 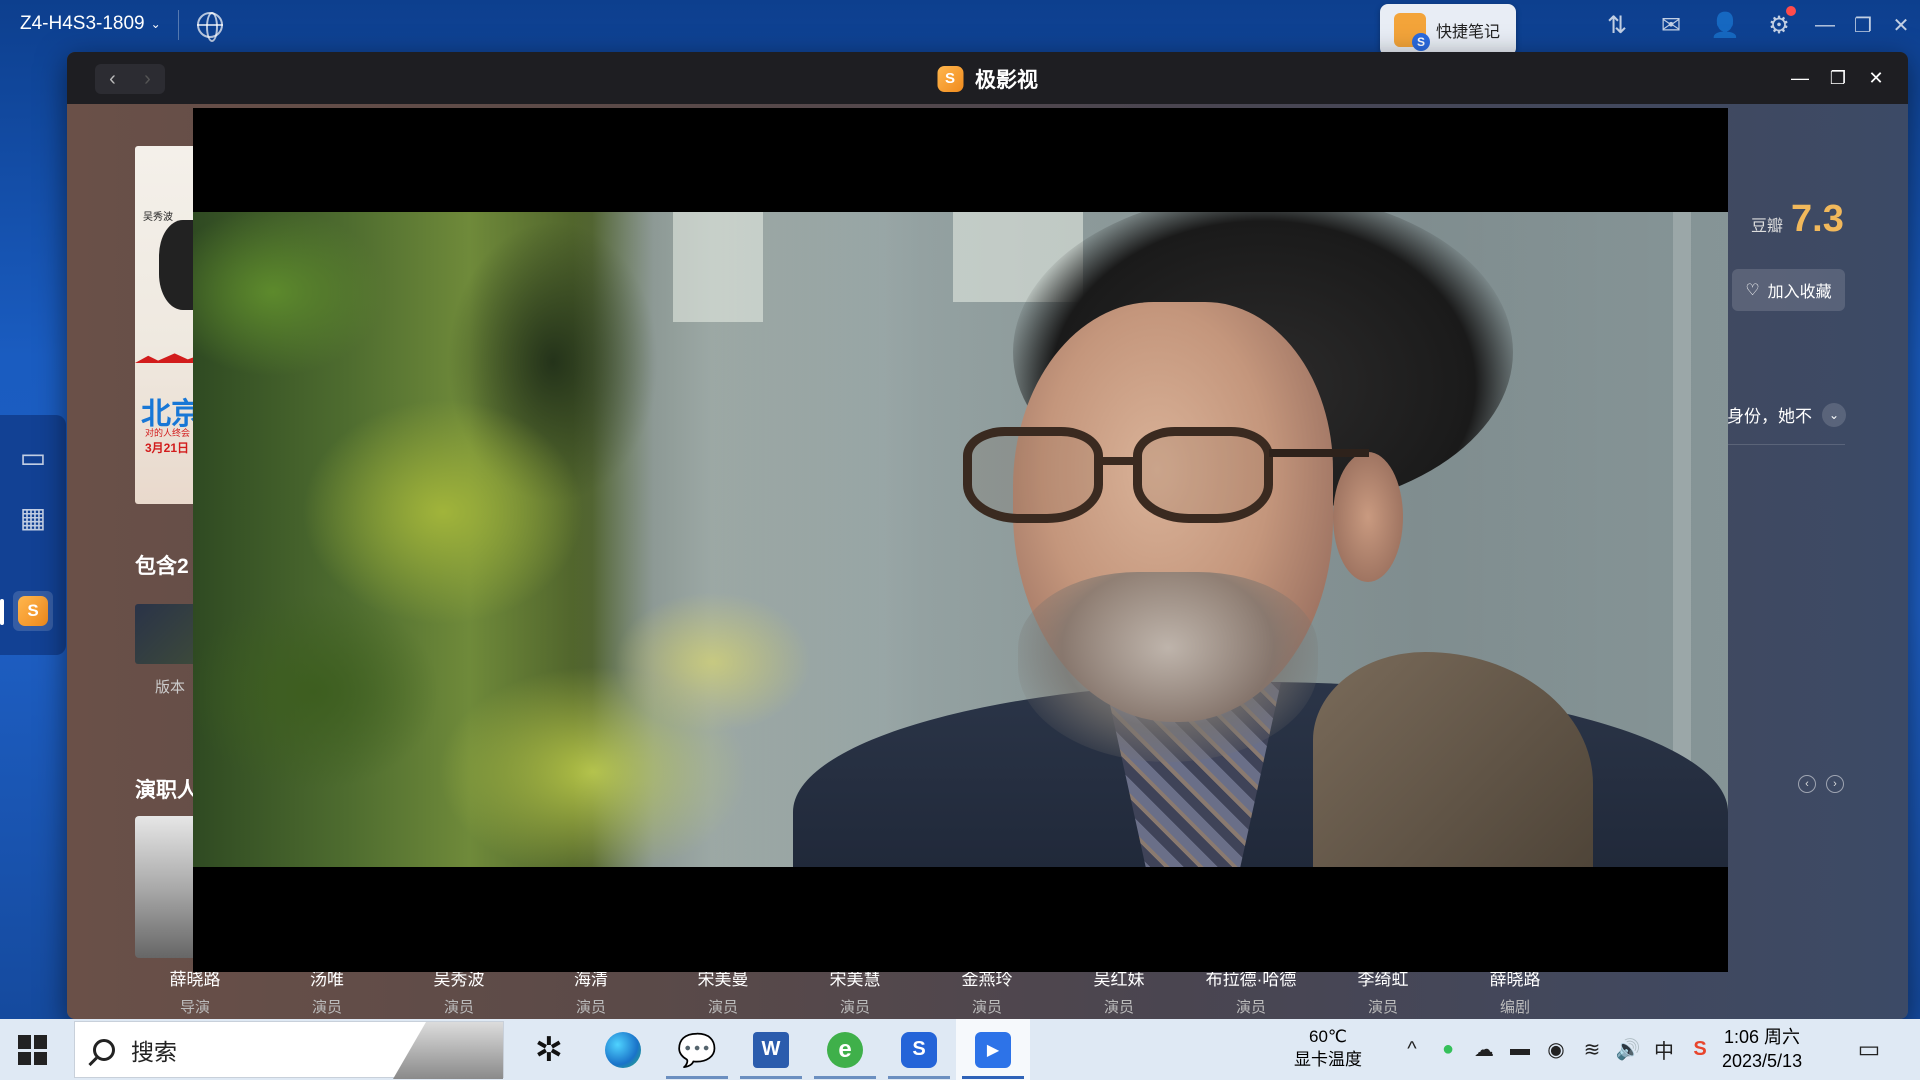 I want to click on mail-icon: ✉, so click(x=1671, y=25).